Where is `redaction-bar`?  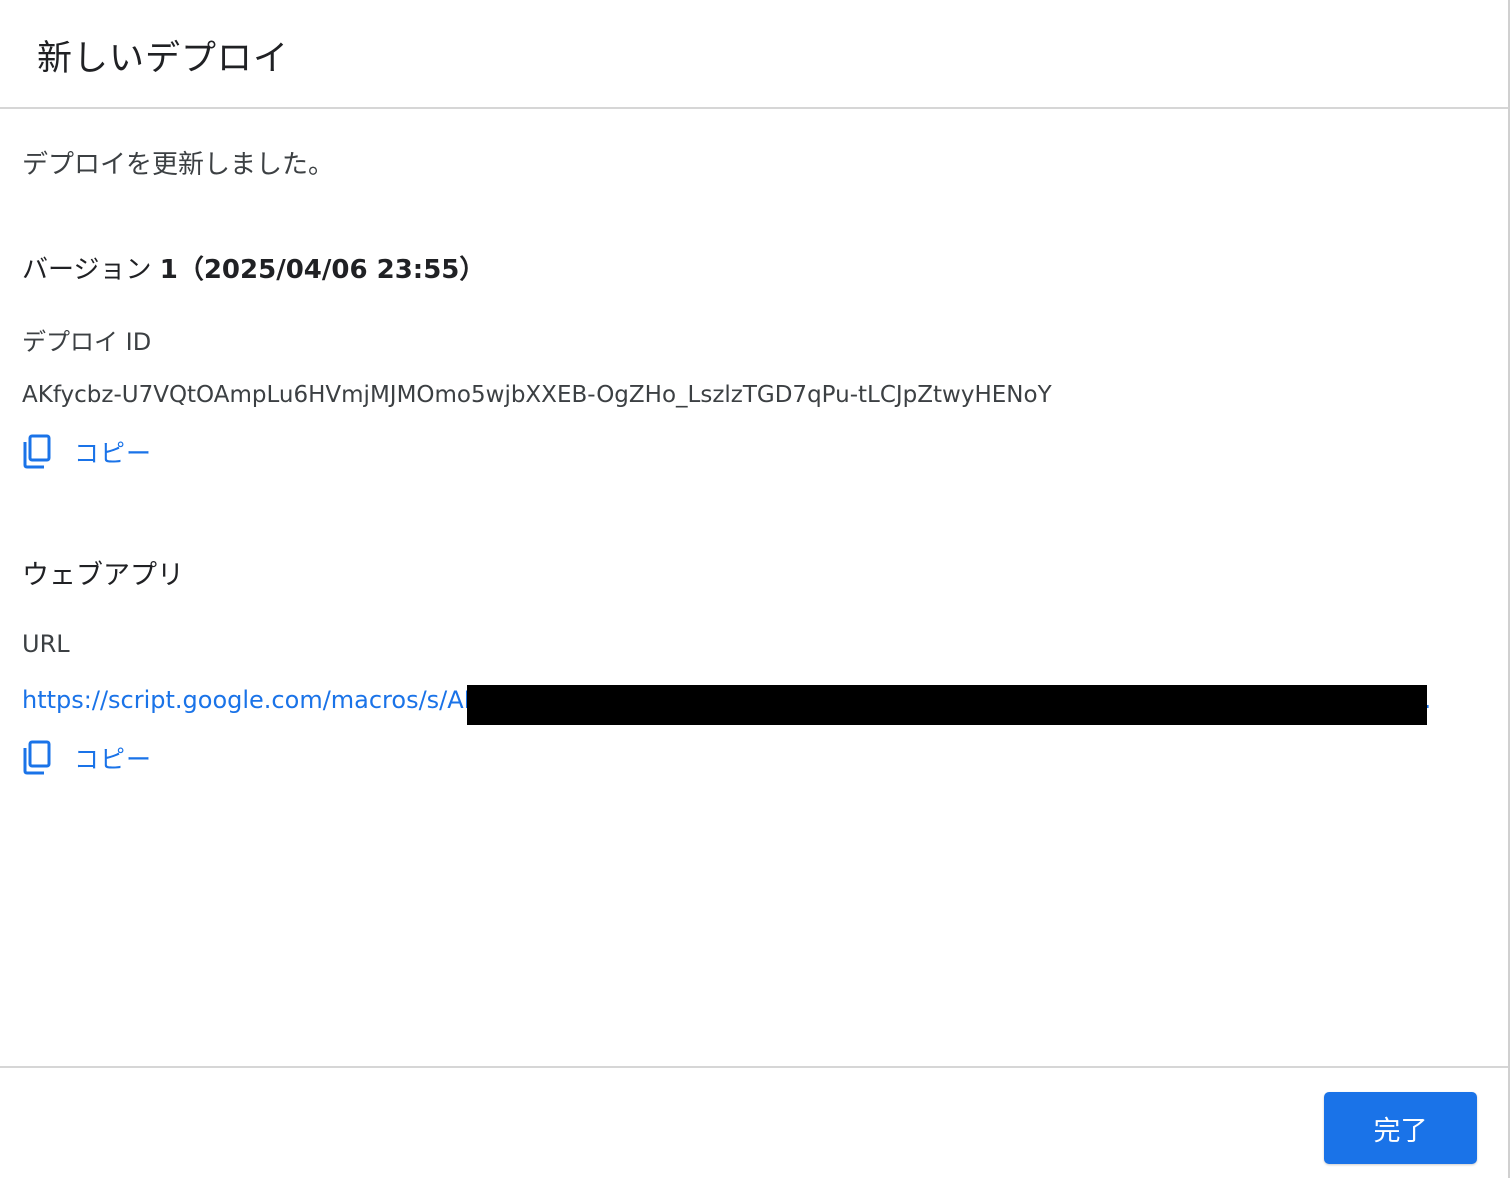
redaction-bar is located at coordinates (947, 705).